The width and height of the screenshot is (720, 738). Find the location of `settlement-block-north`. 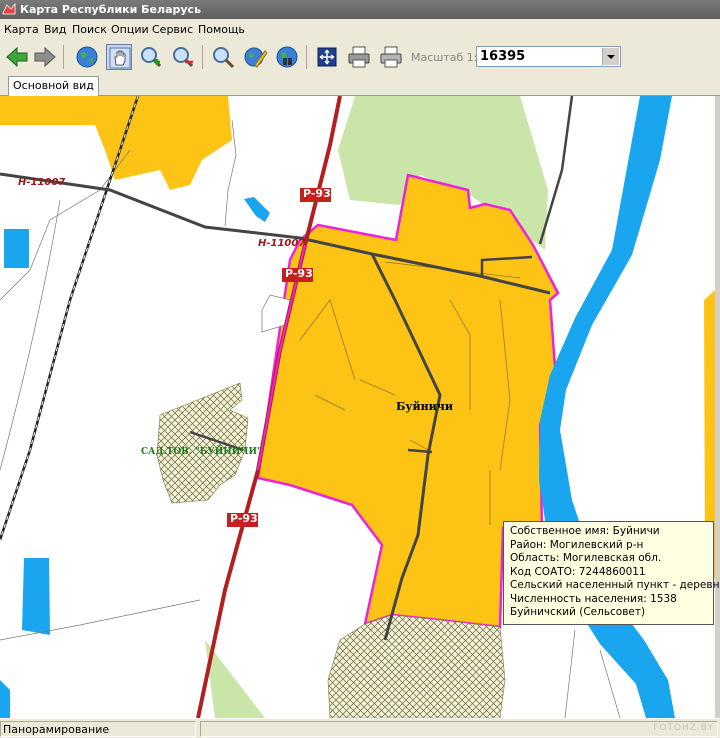

settlement-block-north is located at coordinates (116, 143).